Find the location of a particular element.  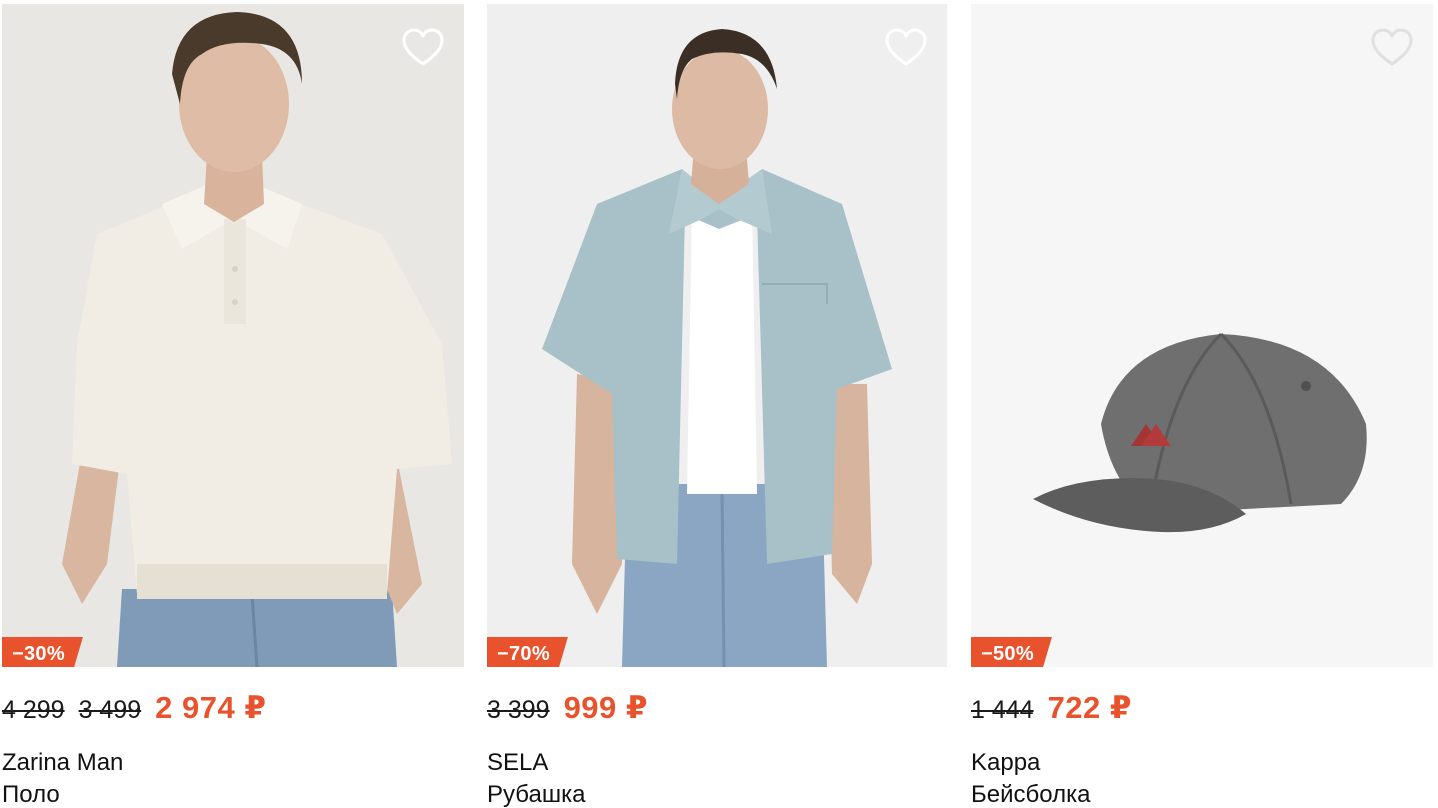

brand-name: Zarina Man is located at coordinates (62, 763).